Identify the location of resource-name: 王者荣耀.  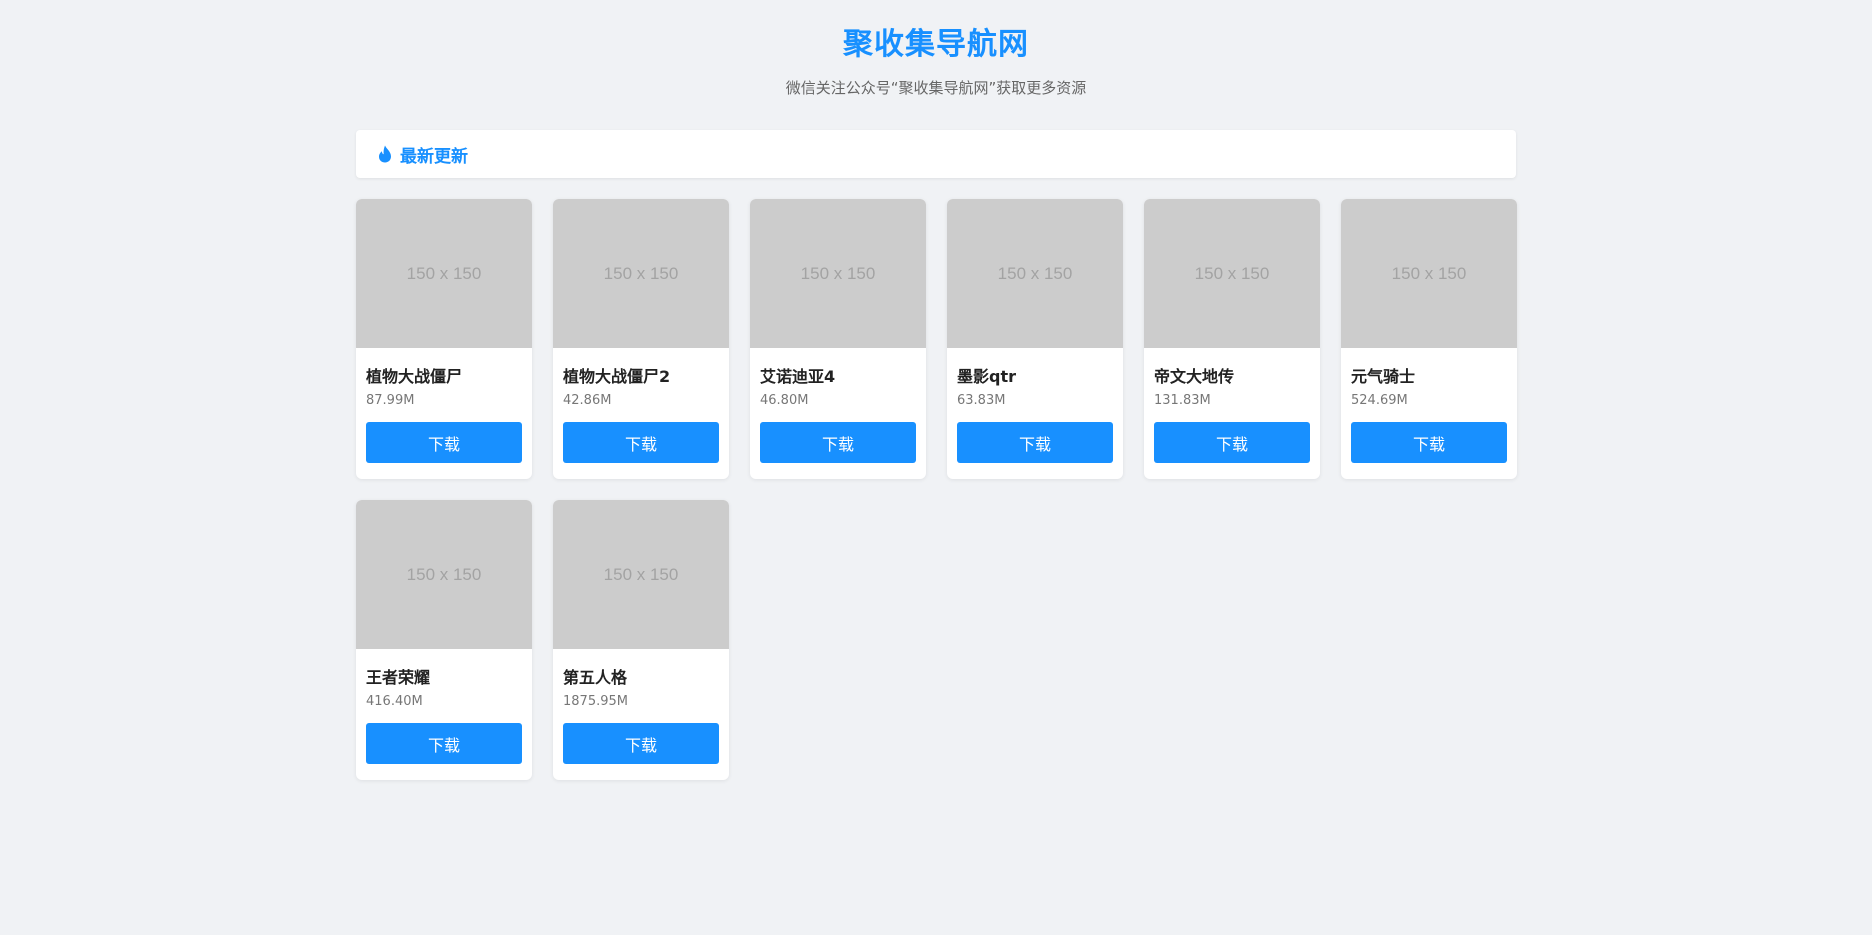
(444, 678).